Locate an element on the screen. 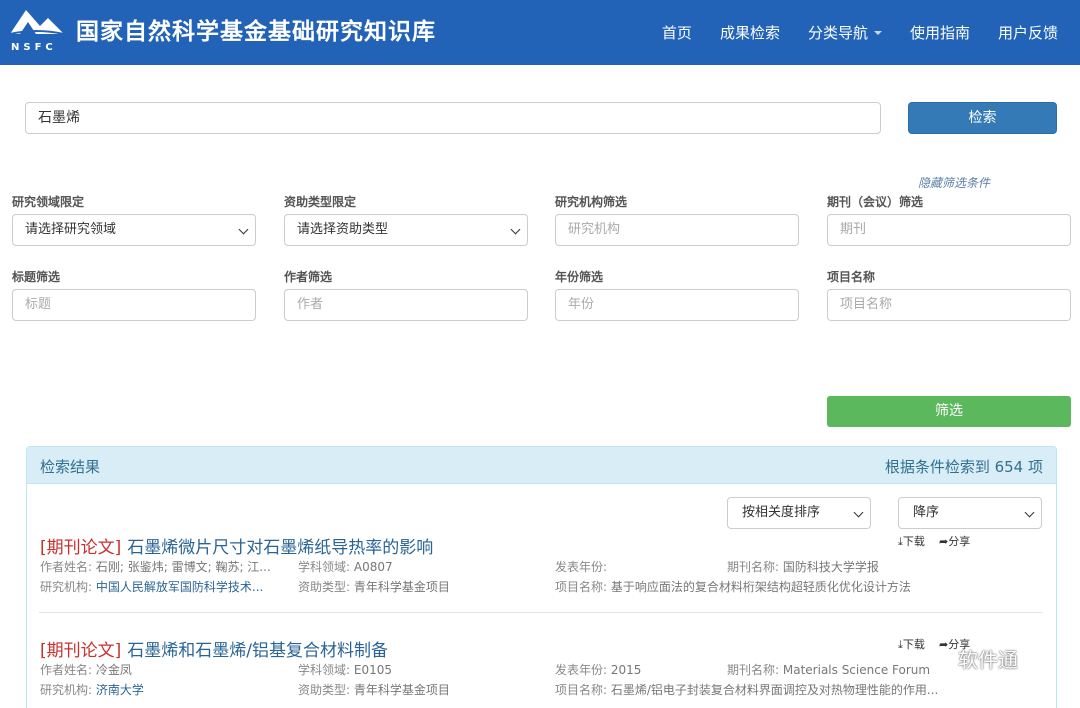 The width and height of the screenshot is (1080, 708). results-count: 根据条件检索到 654 项 is located at coordinates (963, 467).